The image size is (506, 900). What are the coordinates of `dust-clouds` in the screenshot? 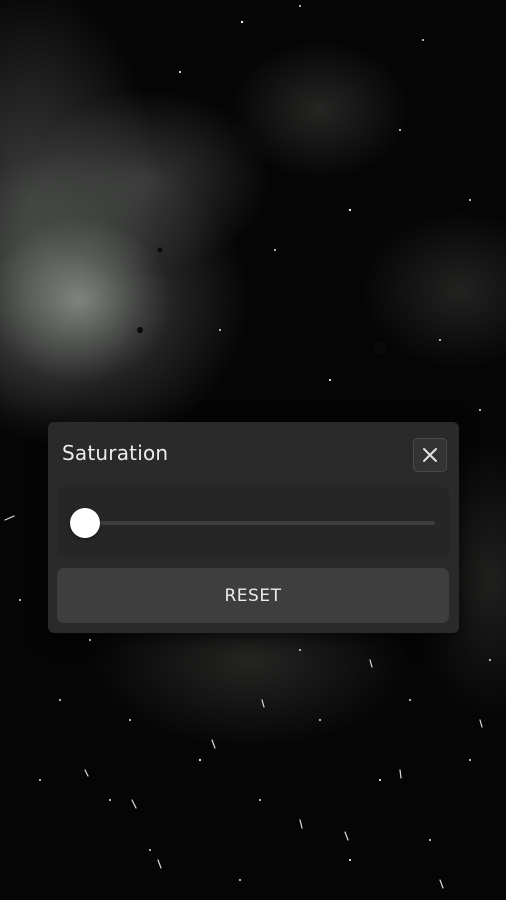 It's located at (261, 300).